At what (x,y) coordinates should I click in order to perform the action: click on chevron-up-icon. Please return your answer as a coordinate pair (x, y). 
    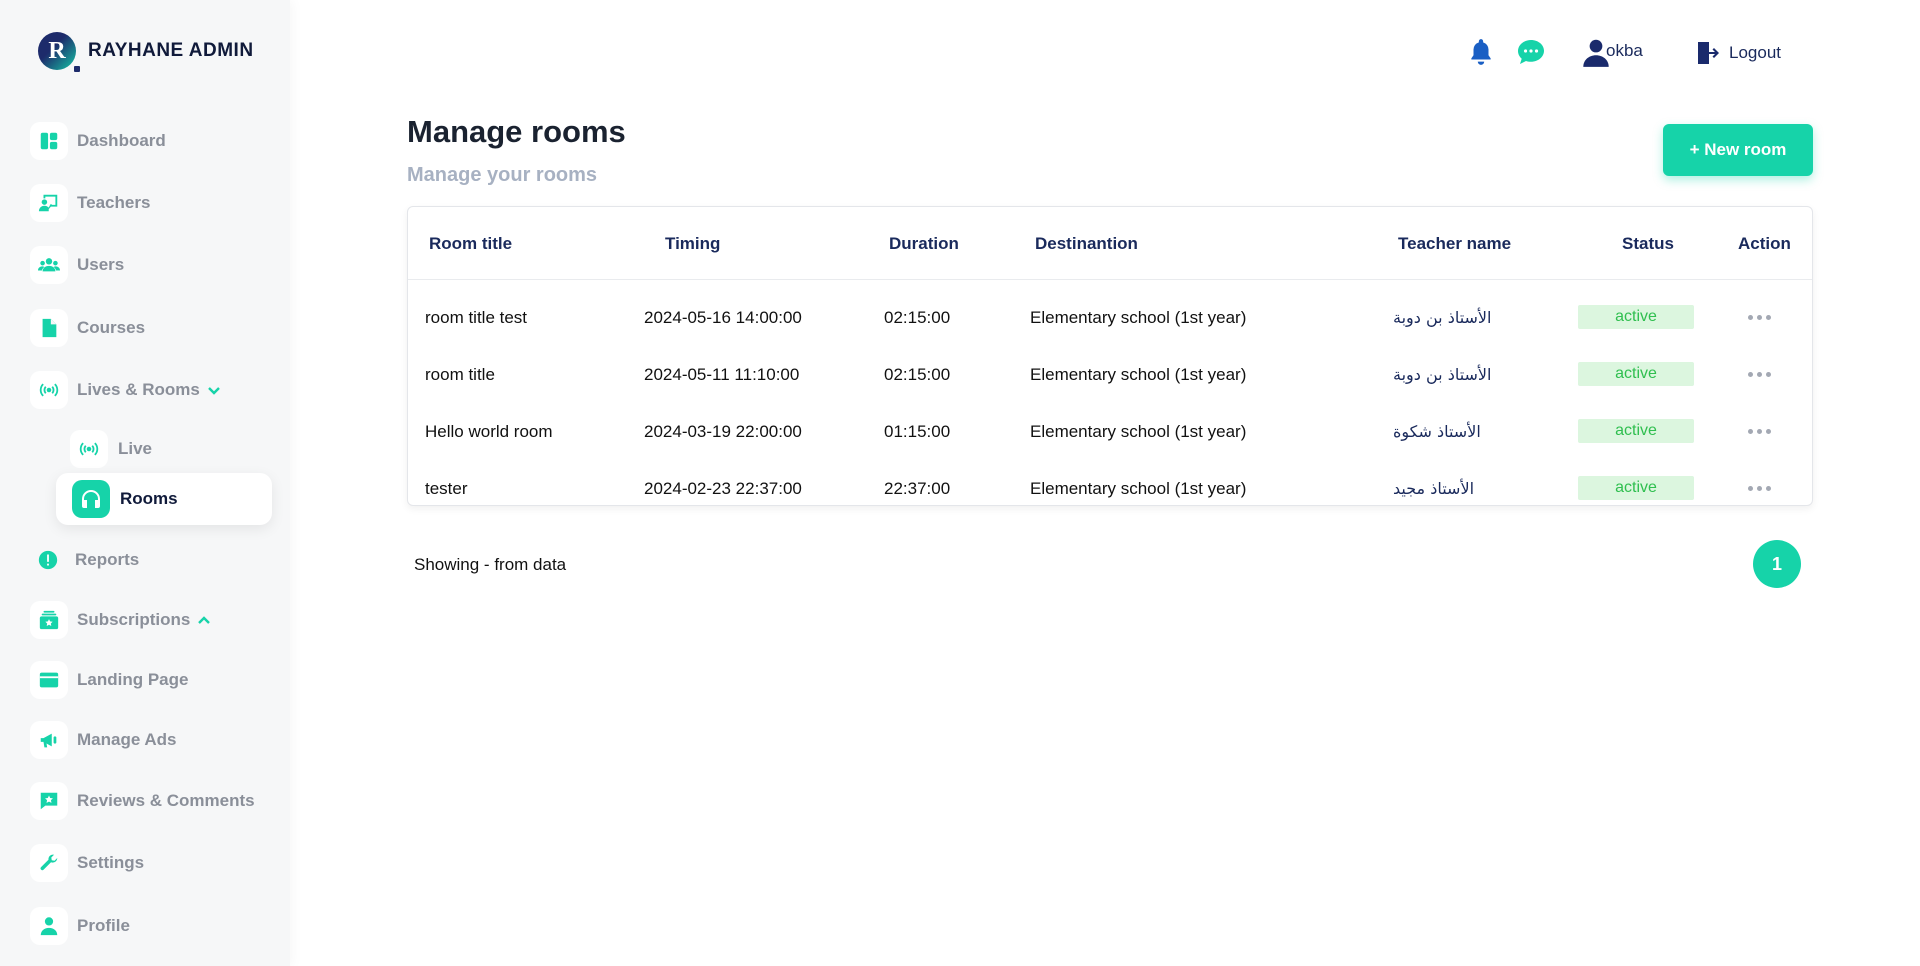
    Looking at the image, I should click on (204, 620).